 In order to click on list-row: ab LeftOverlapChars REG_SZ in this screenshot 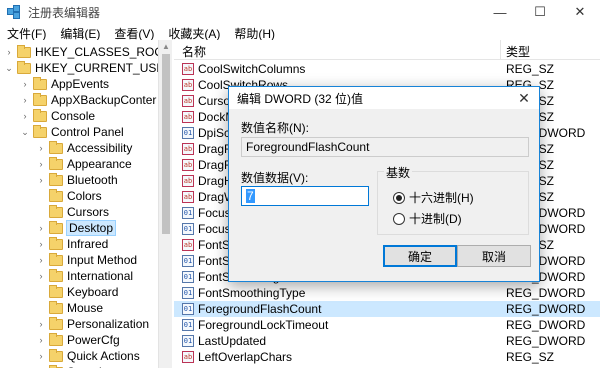, I will do `click(387, 357)`.